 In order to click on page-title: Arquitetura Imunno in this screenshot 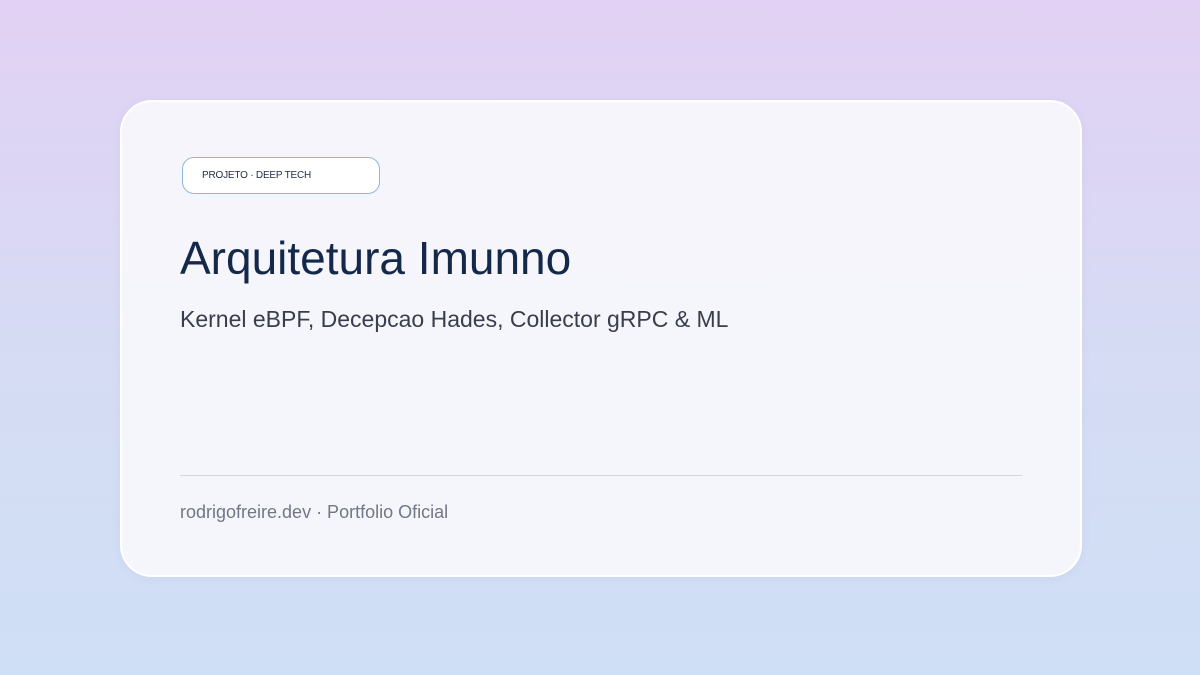, I will do `click(376, 258)`.